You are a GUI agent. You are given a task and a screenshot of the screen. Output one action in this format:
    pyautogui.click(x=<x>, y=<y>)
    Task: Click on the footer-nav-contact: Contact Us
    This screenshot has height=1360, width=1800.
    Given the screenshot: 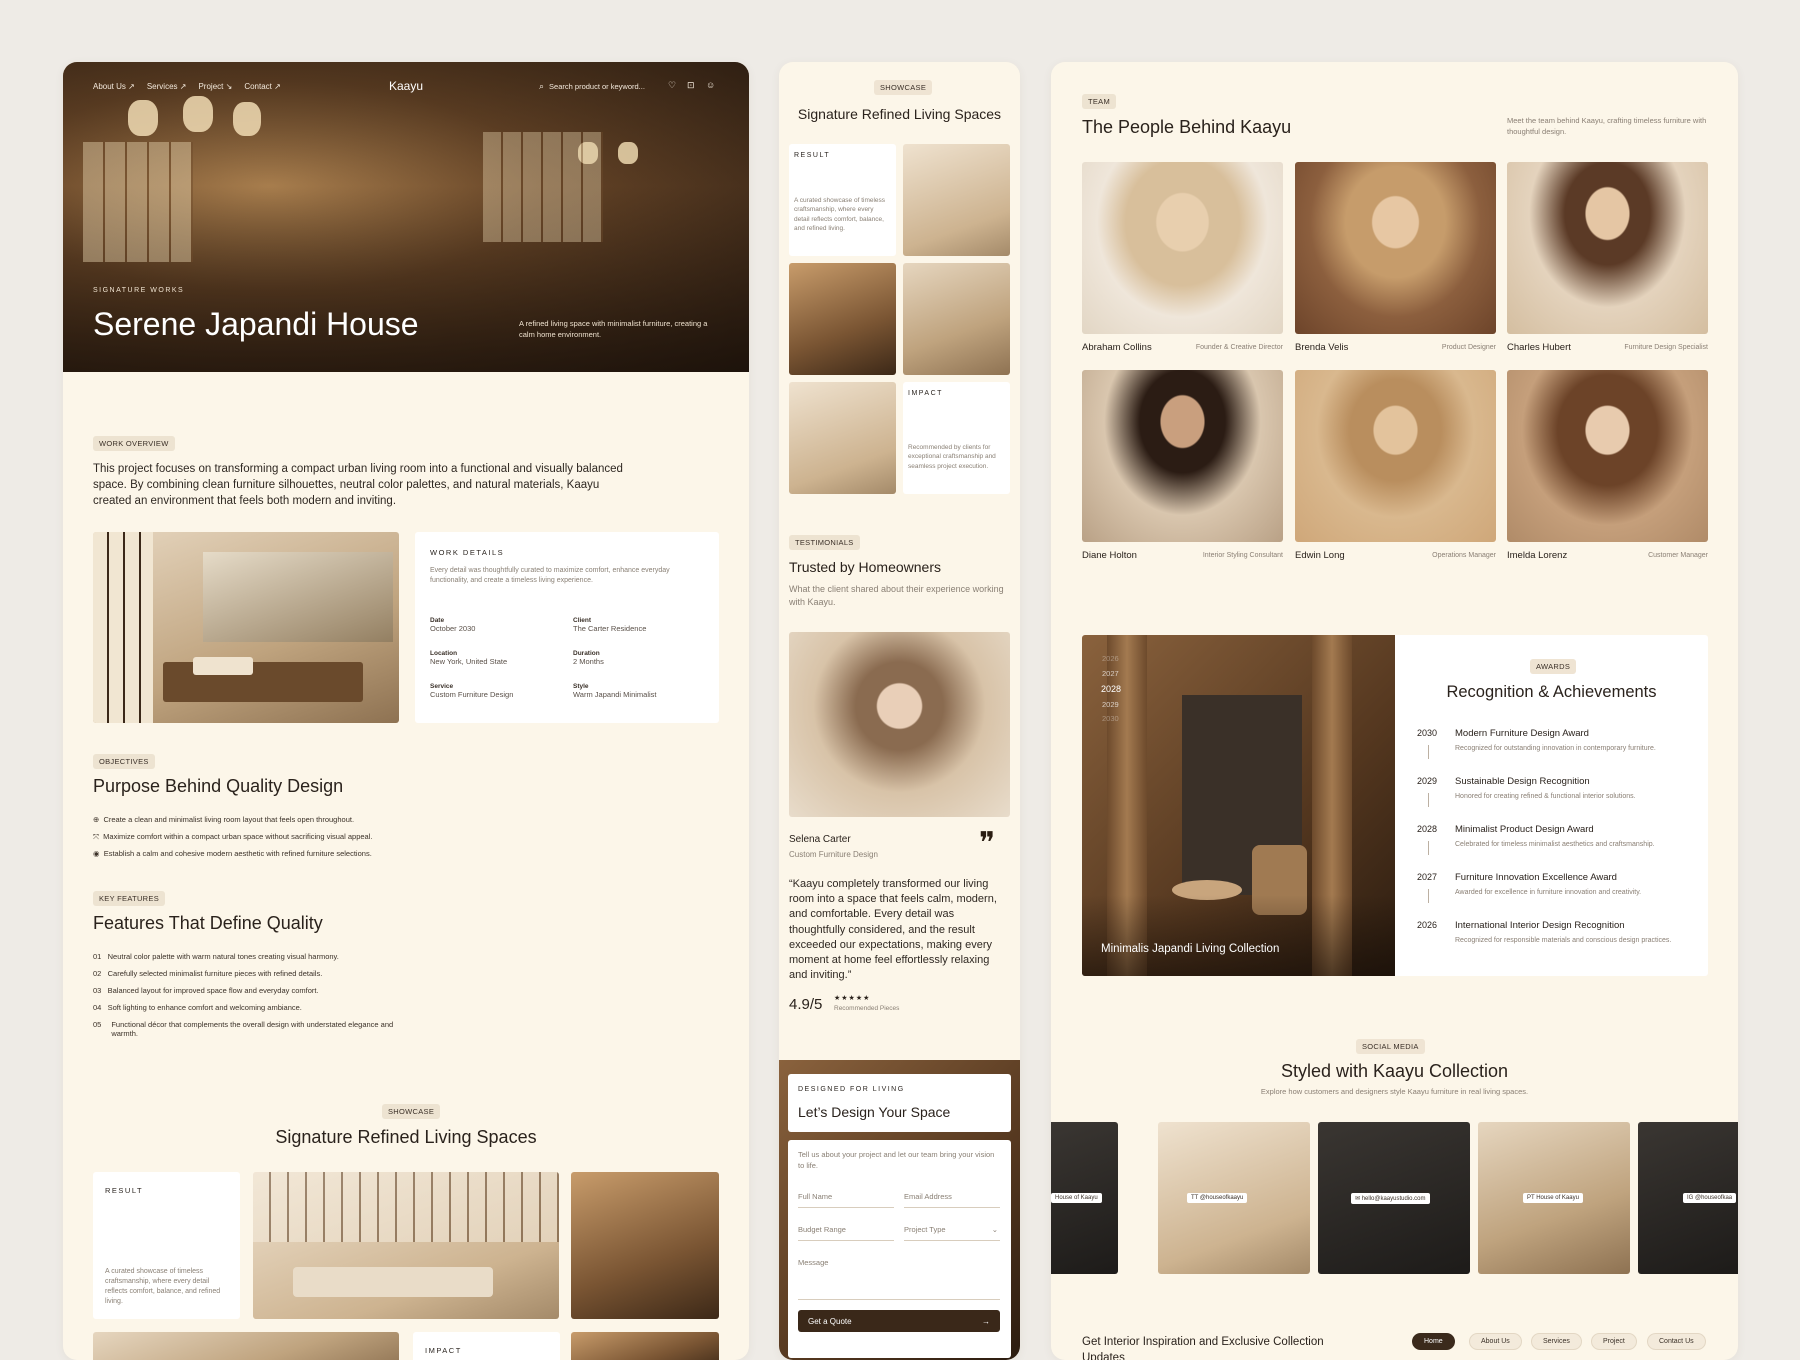 What is the action you would take?
    pyautogui.click(x=1676, y=1341)
    